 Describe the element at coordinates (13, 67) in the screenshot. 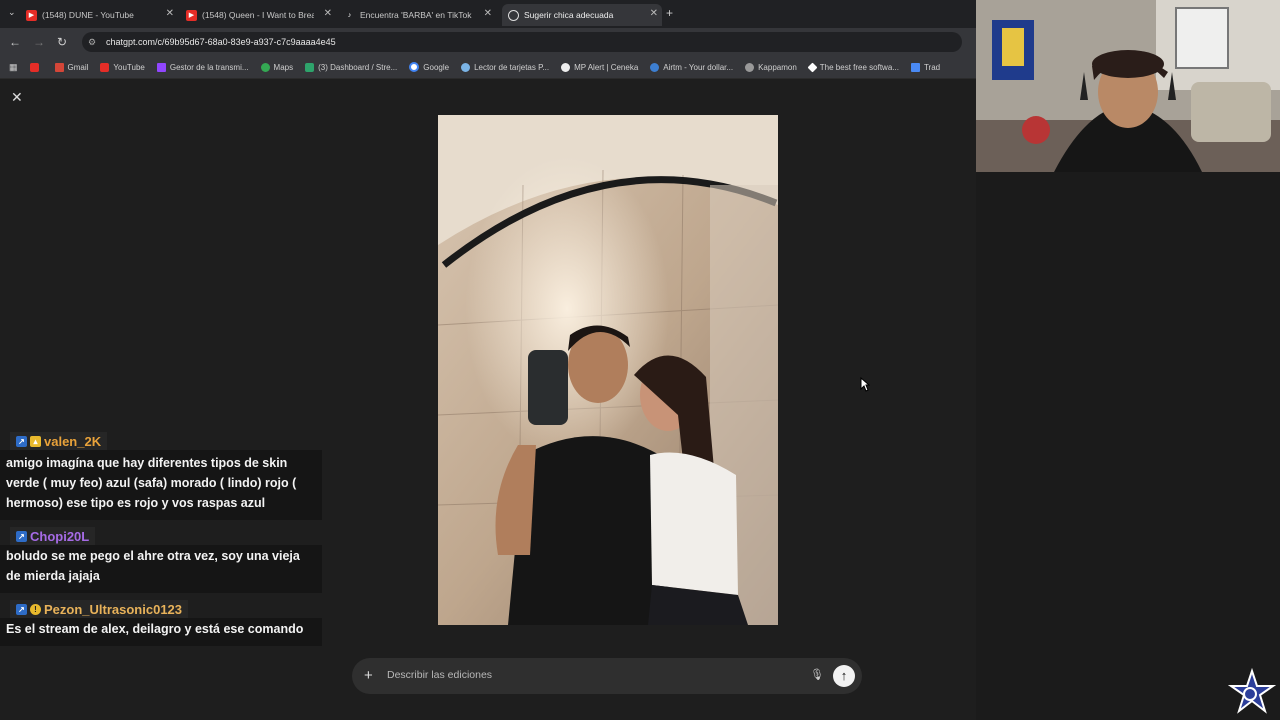

I see `apps-icon: ▦` at that location.